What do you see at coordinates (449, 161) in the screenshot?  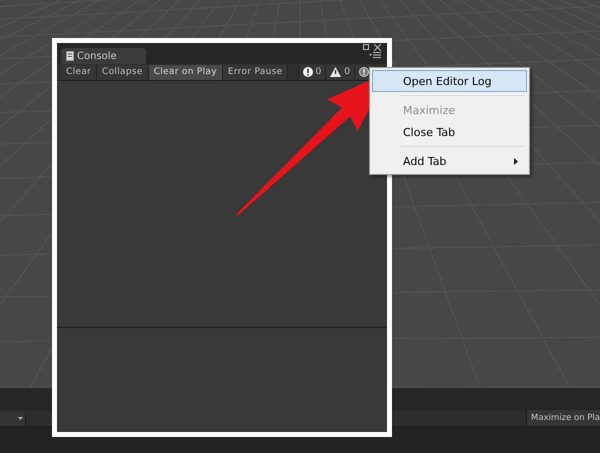 I see `menu-item: Add Tab` at bounding box center [449, 161].